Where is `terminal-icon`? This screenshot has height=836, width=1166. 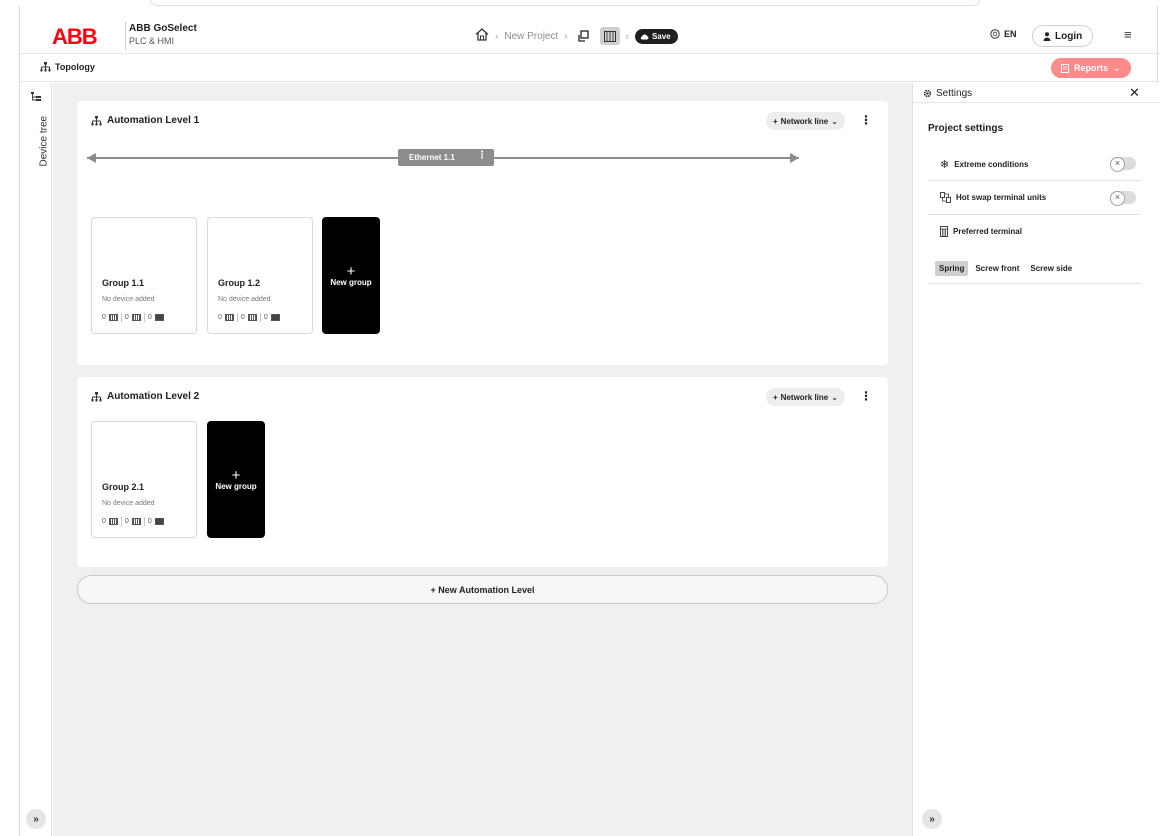 terminal-icon is located at coordinates (944, 231).